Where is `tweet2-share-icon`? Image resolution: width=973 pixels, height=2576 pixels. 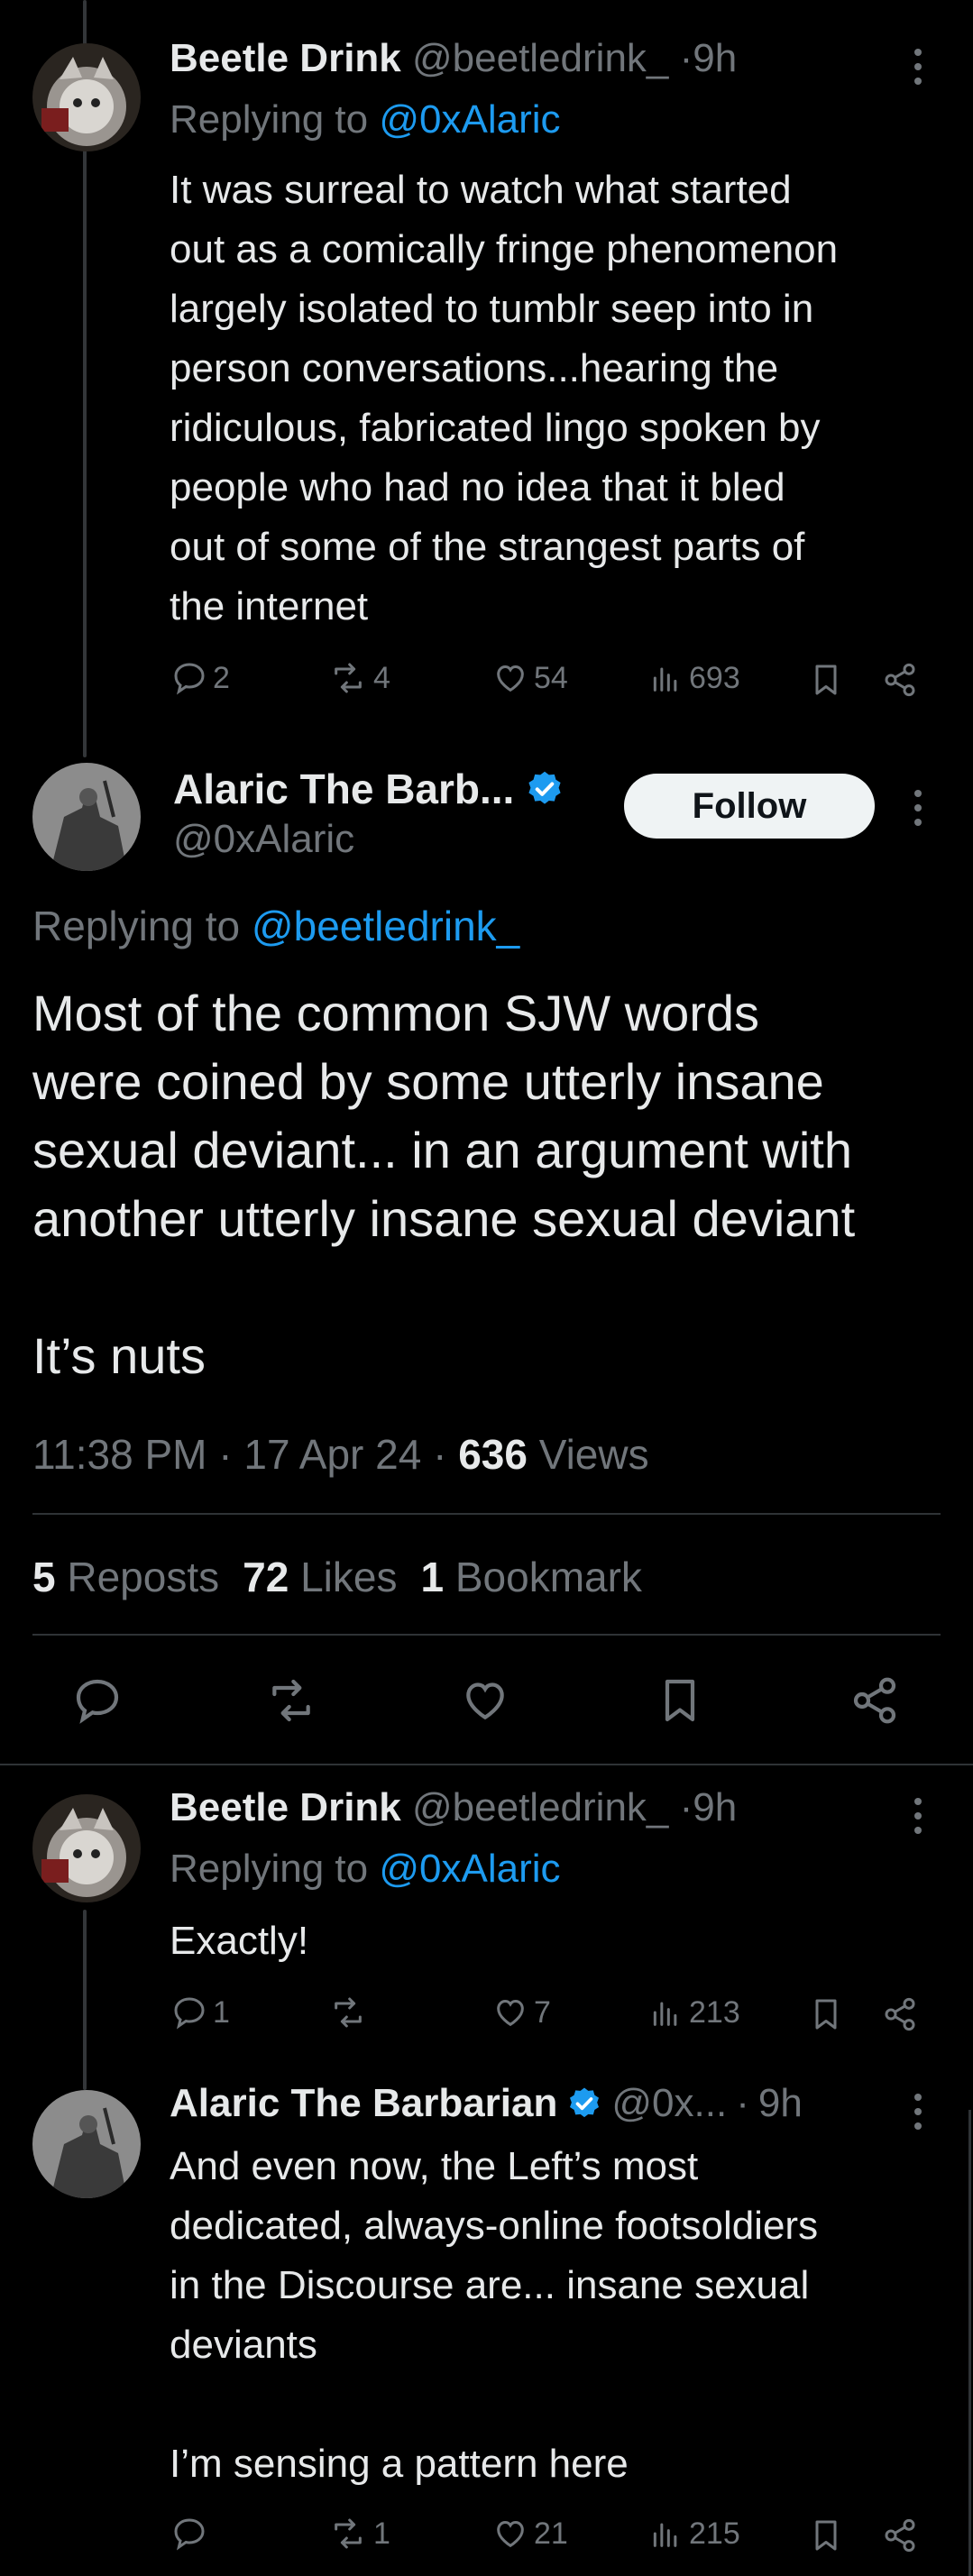 tweet2-share-icon is located at coordinates (900, 2014).